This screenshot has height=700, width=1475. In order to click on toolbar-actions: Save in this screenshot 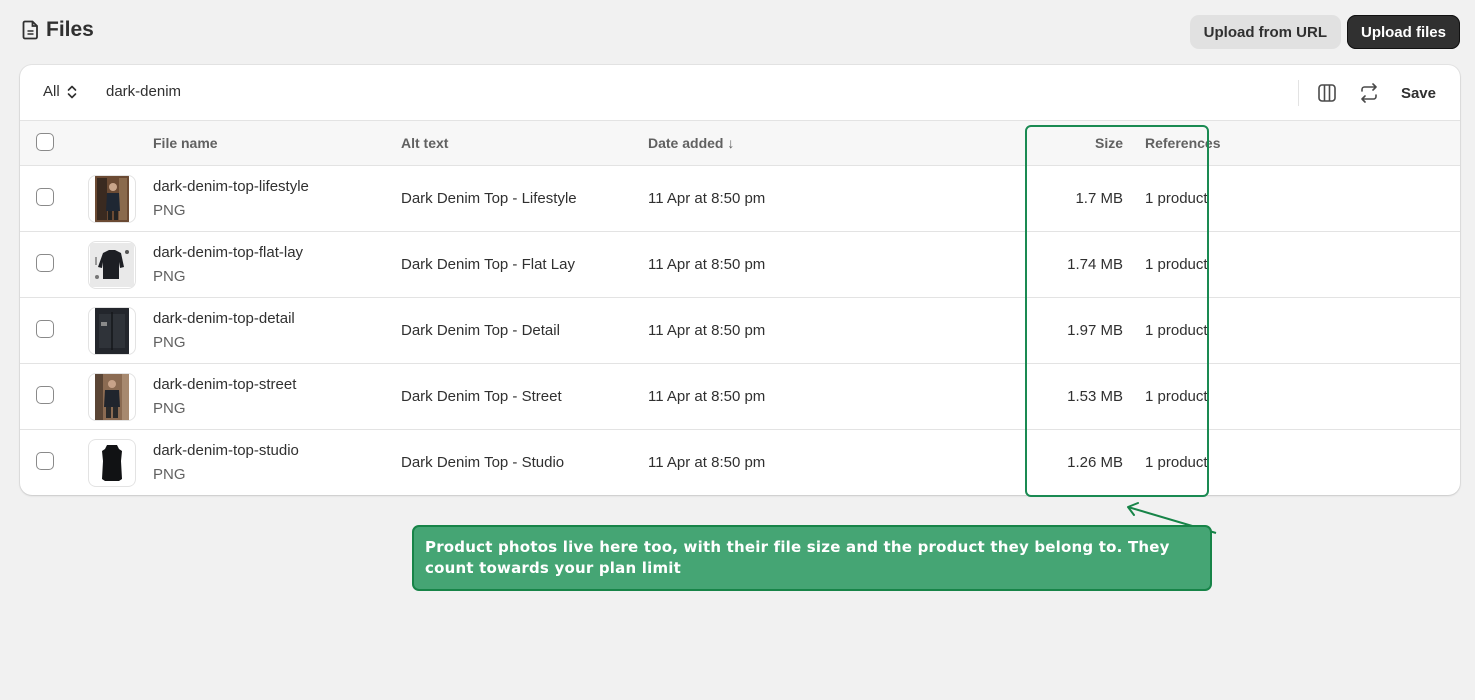, I will do `click(1366, 93)`.